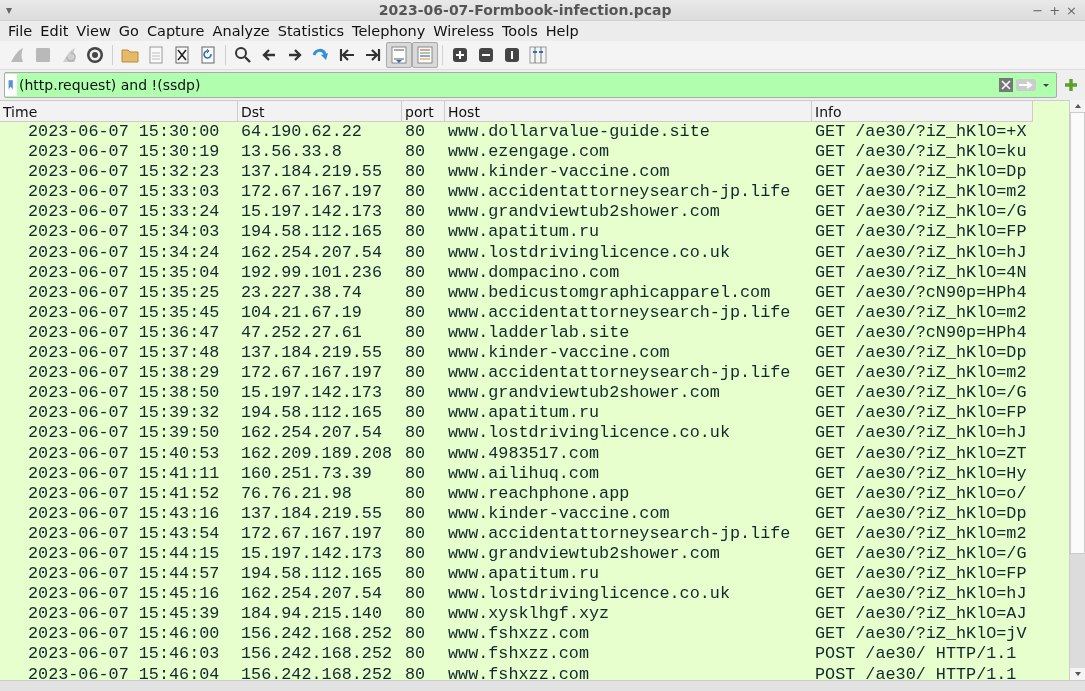  I want to click on table-cell-text: www.ezengage.com, so click(529, 152).